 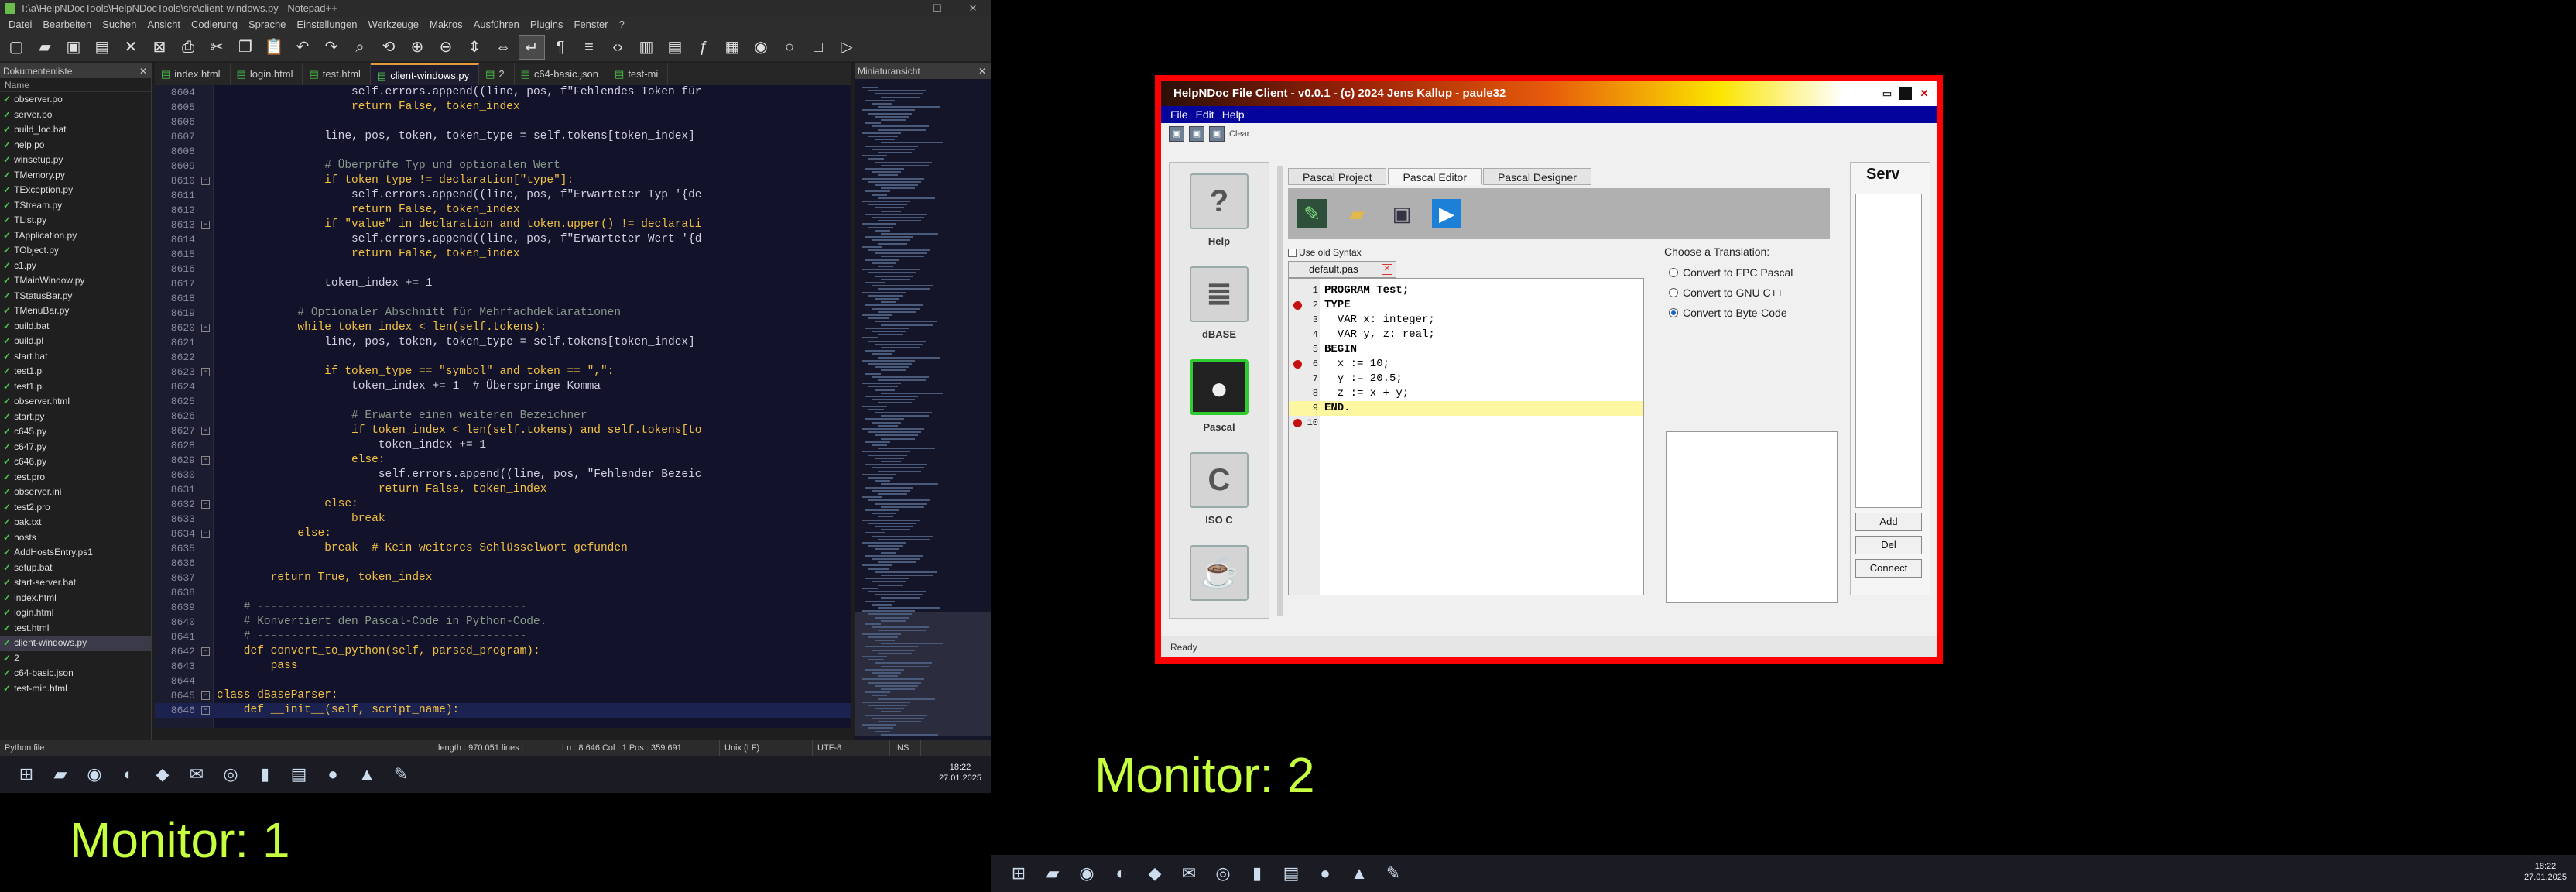 I want to click on maximize-icon, so click(x=1906, y=93).